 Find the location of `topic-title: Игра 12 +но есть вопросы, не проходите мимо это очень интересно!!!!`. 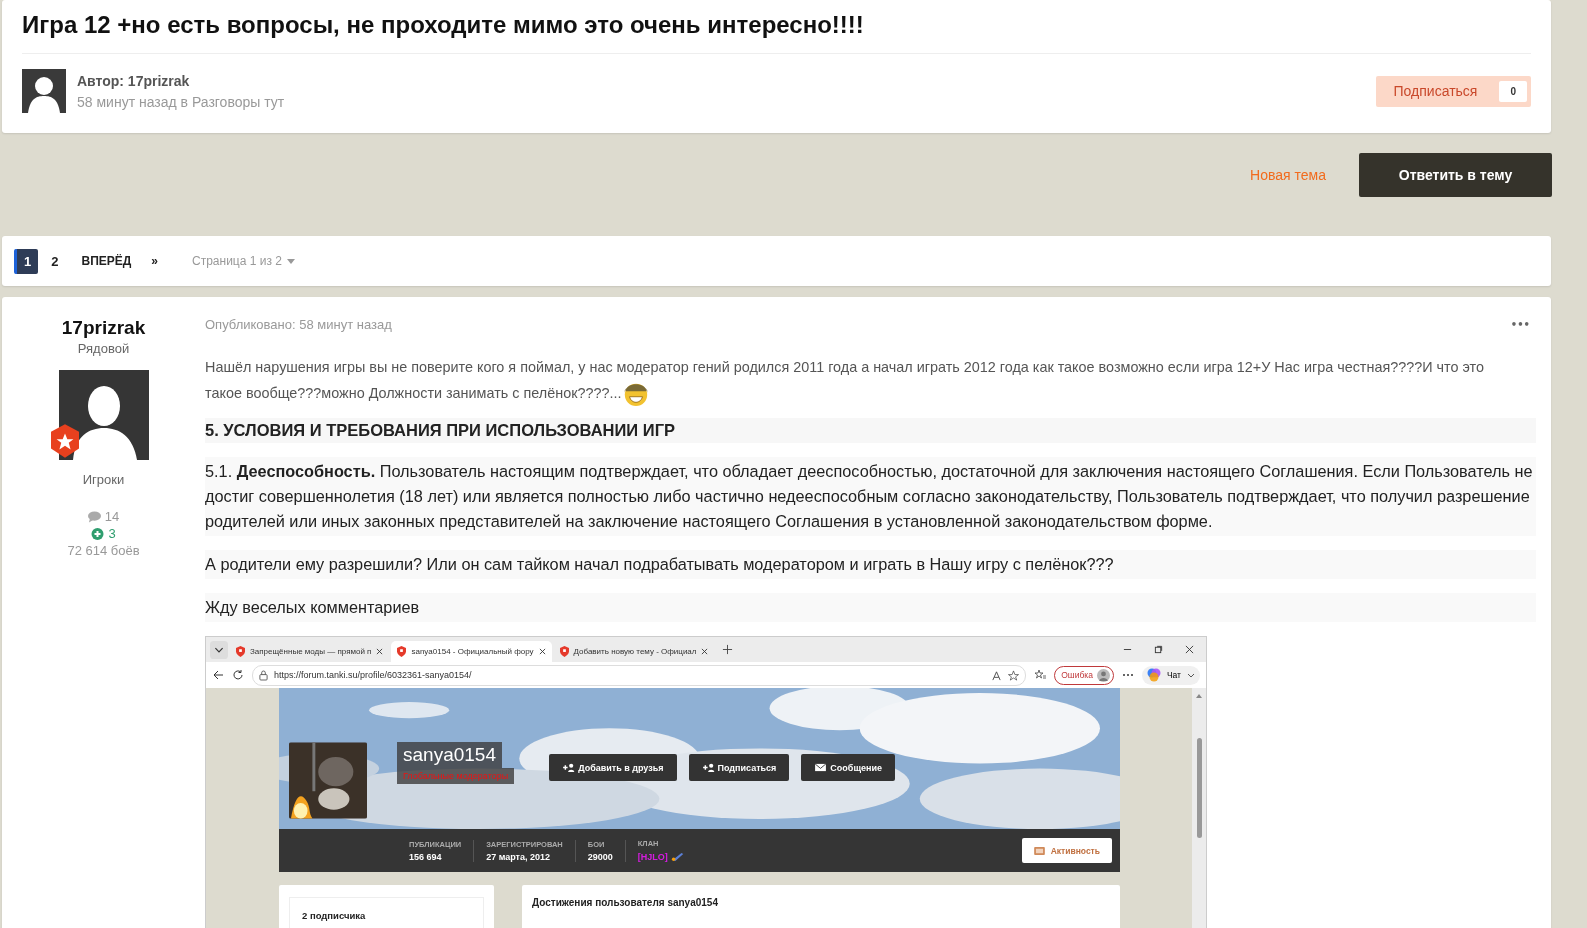

topic-title: Игра 12 +но есть вопросы, не проходите мимо это очень интересно!!!! is located at coordinates (776, 31).